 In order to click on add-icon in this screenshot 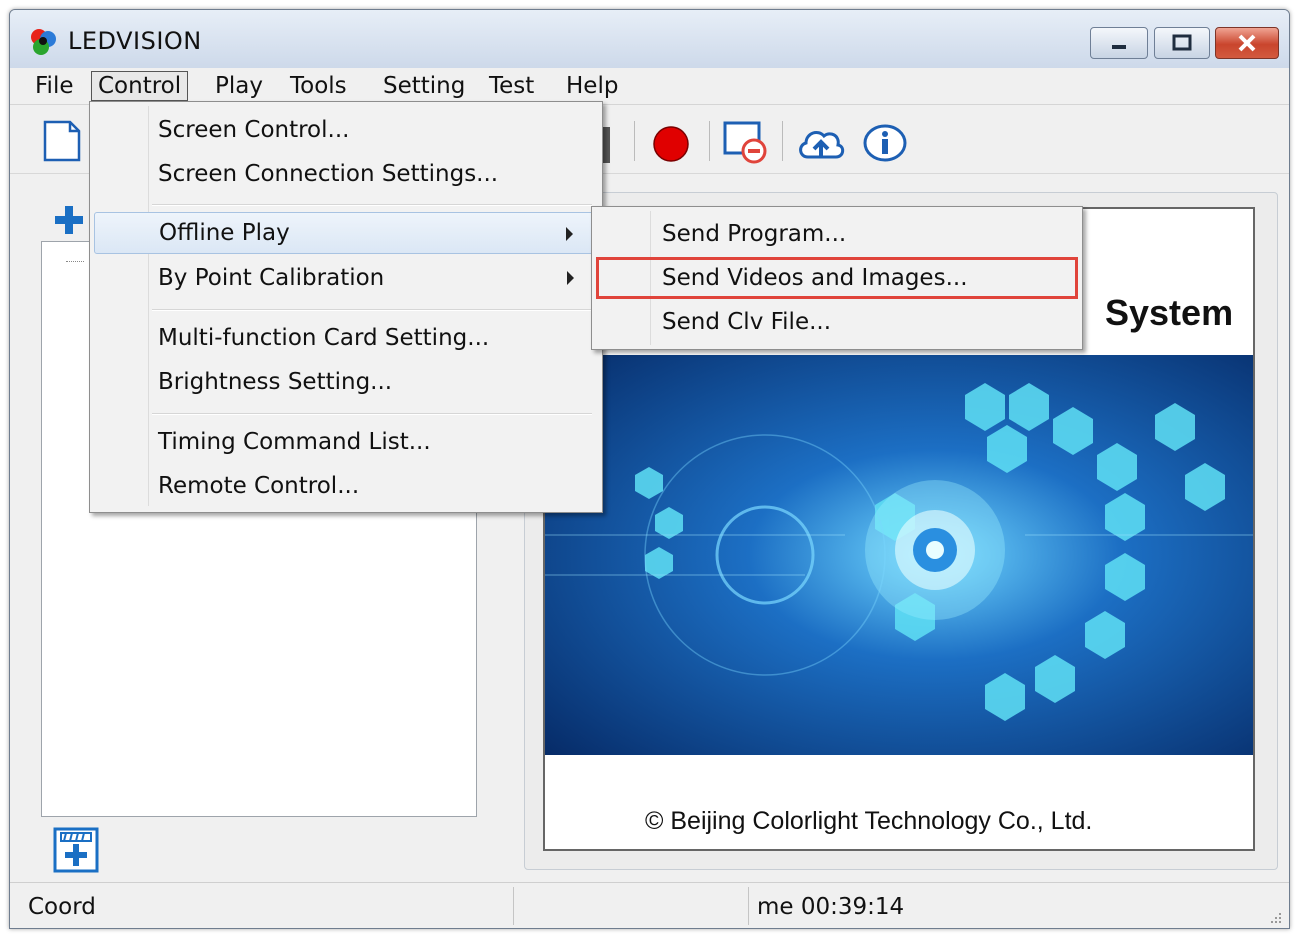, I will do `click(69, 220)`.